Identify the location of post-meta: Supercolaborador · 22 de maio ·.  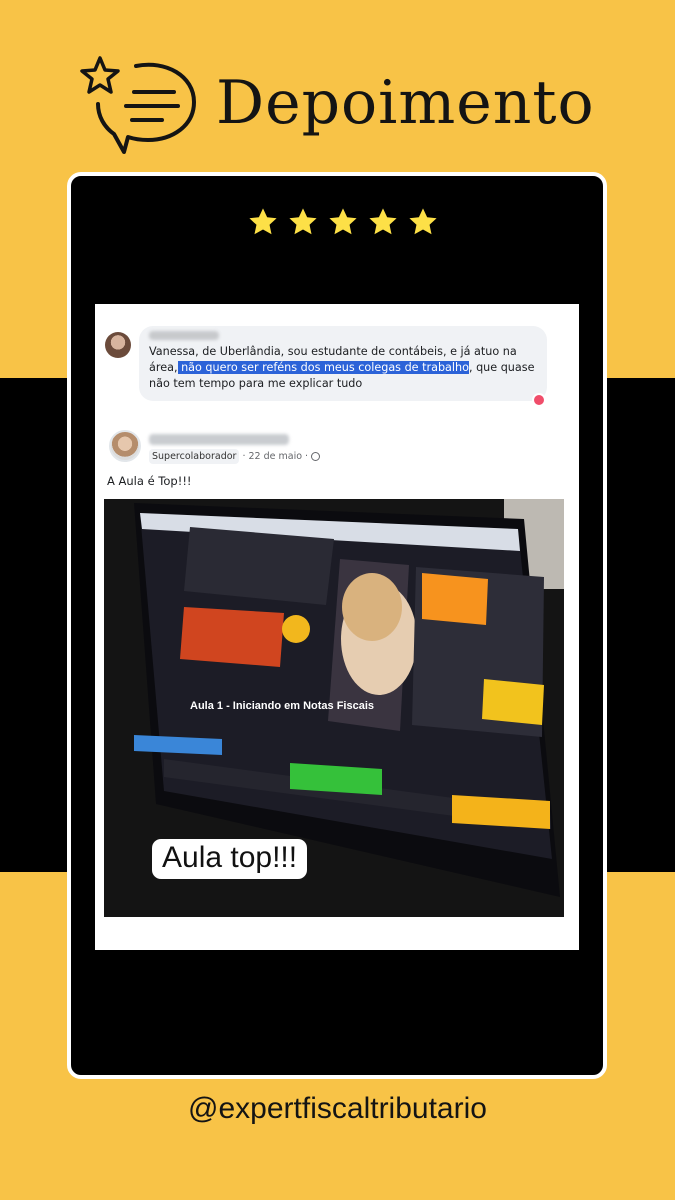
(235, 456).